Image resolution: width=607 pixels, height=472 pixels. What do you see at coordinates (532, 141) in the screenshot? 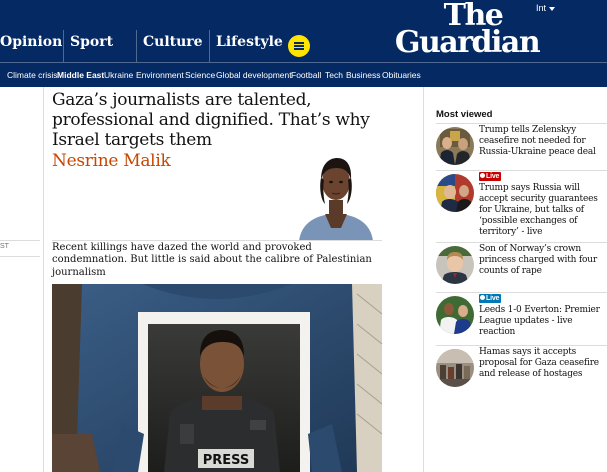
I see `headline-line: ceasefire not needed for` at bounding box center [532, 141].